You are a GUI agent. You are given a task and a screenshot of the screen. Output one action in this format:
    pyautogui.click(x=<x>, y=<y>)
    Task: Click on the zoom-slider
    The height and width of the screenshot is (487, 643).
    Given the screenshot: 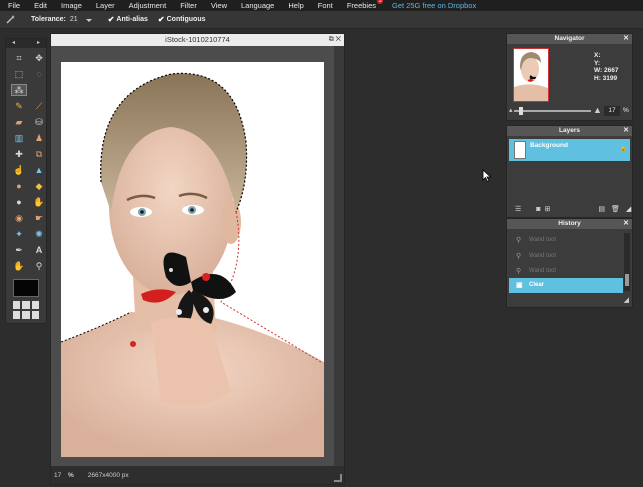 What is the action you would take?
    pyautogui.click(x=552, y=111)
    